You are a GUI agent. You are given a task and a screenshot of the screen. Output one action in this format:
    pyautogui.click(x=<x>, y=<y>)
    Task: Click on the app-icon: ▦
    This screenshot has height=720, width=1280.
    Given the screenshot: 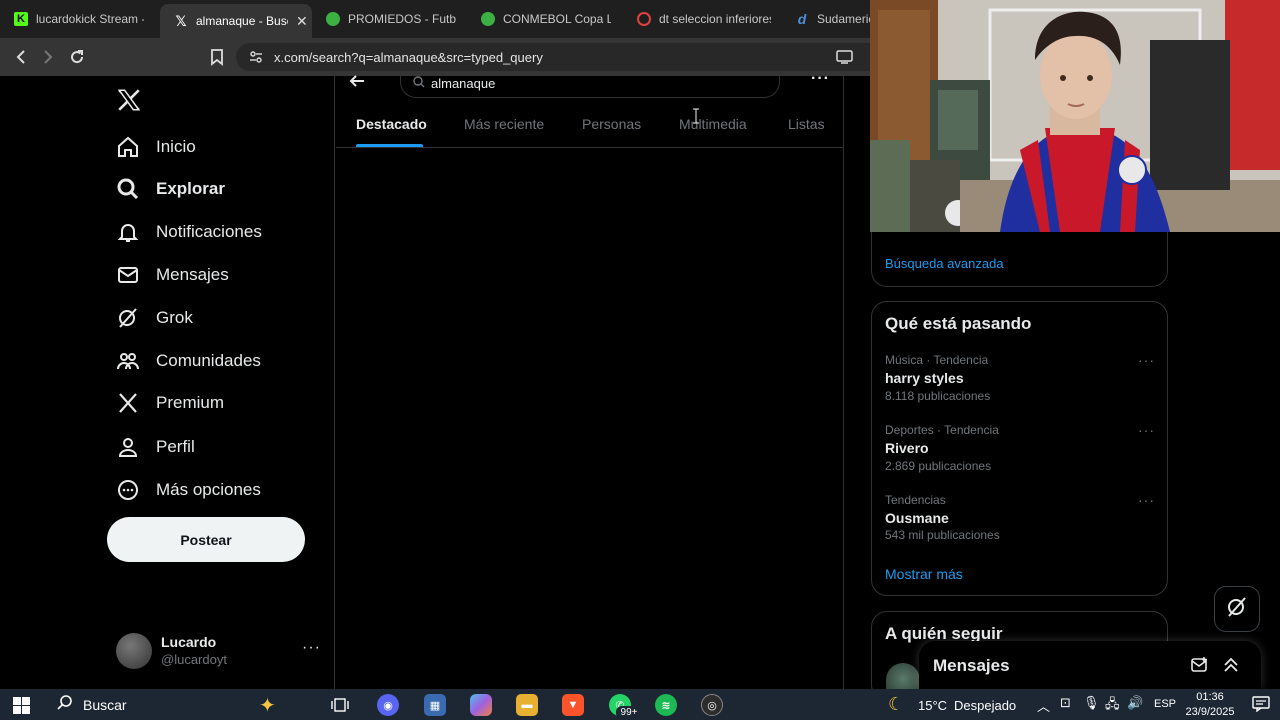 What is the action you would take?
    pyautogui.click(x=435, y=705)
    